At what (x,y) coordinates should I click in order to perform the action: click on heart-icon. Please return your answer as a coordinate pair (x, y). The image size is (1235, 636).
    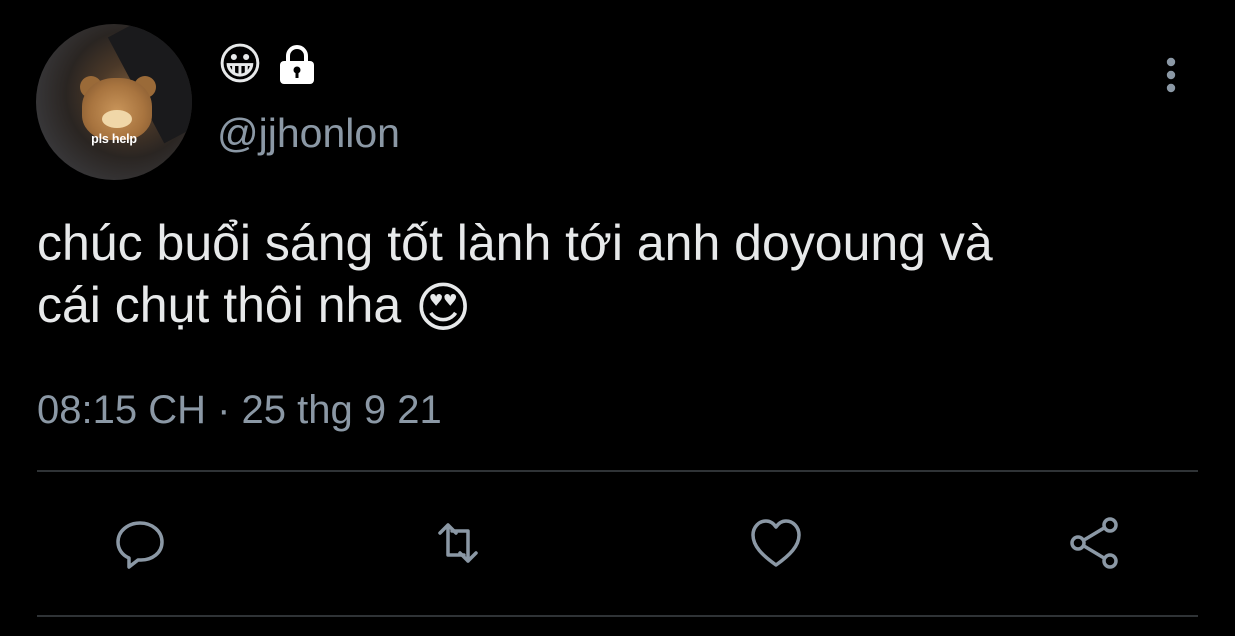
    Looking at the image, I should click on (776, 543).